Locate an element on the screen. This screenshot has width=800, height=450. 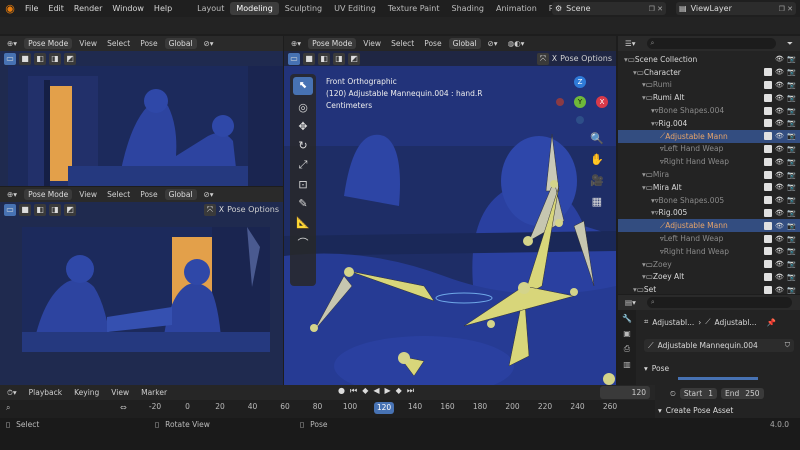
outliner-row: ▾ ▭ Rumi 👁 📷 is located at coordinates (709, 85).